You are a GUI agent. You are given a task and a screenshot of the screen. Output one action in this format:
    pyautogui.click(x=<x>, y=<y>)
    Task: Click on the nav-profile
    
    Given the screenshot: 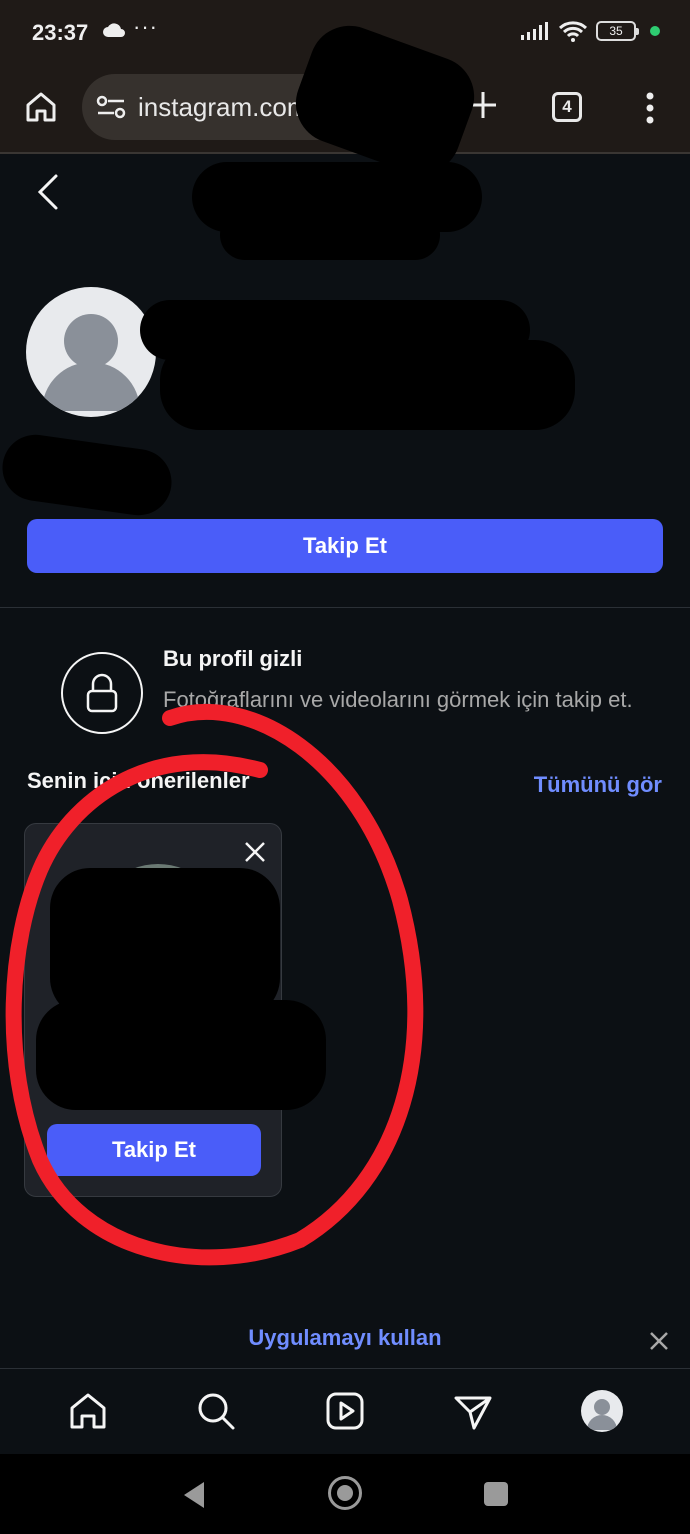 What is the action you would take?
    pyautogui.click(x=602, y=1411)
    